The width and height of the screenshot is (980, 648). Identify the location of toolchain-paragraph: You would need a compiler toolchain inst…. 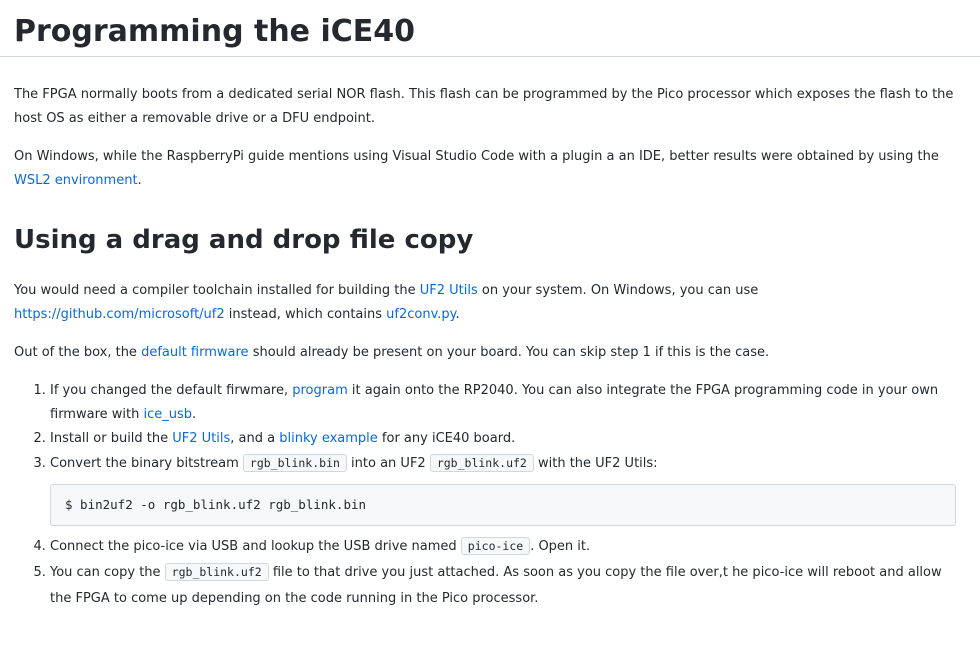
(490, 303).